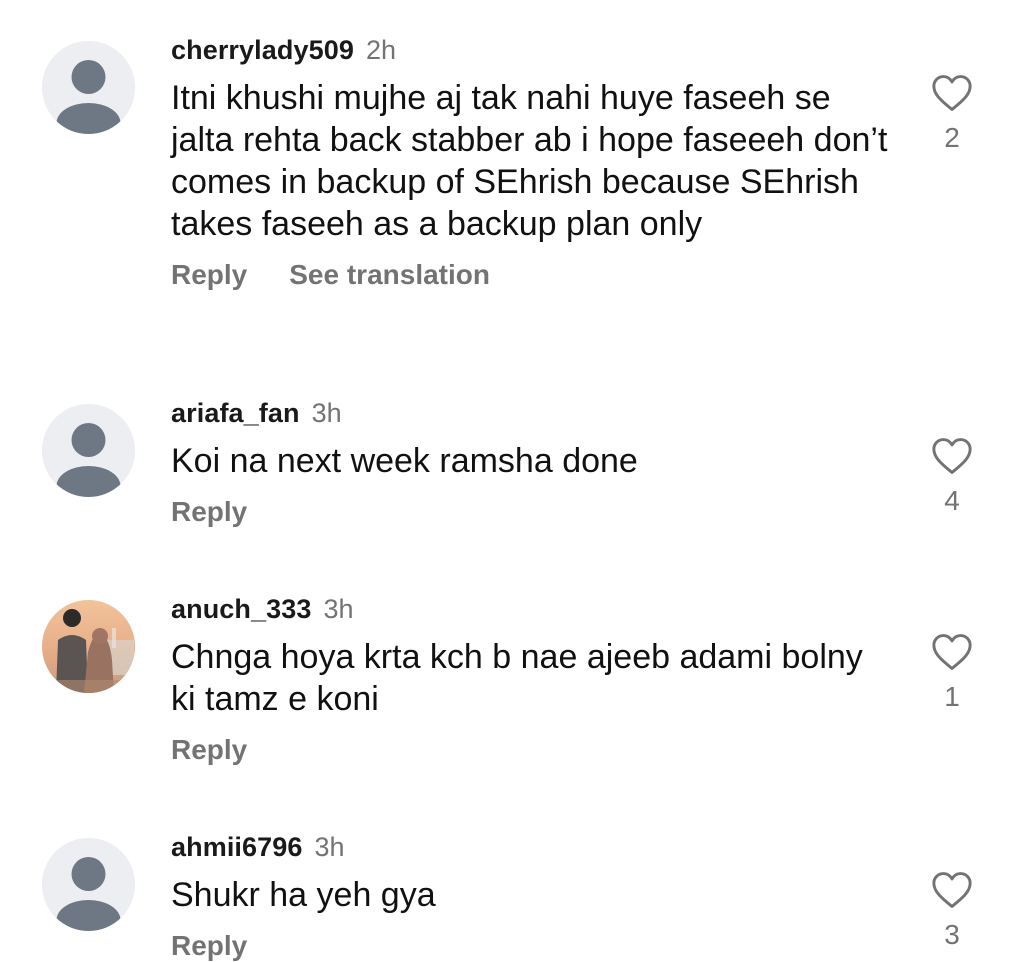 The image size is (1024, 962). I want to click on username: anuch_333, so click(241, 609).